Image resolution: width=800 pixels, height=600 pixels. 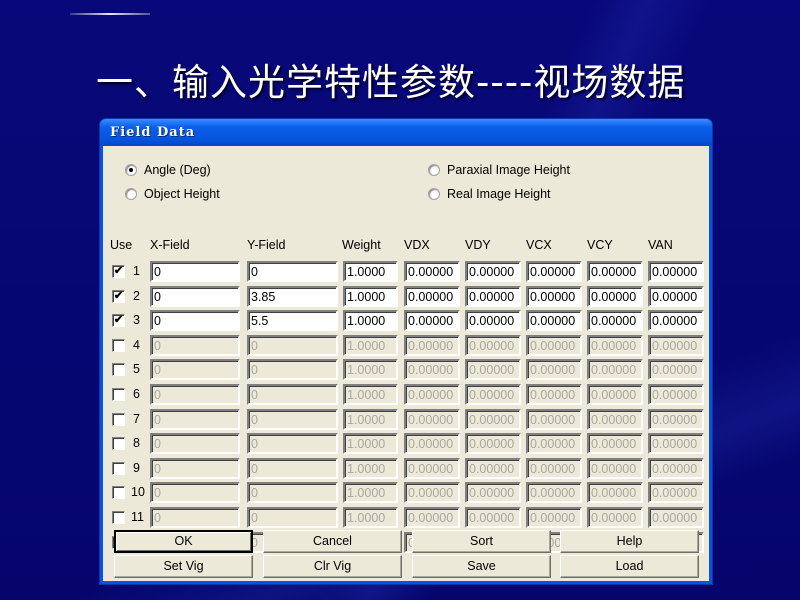 I want to click on radio-angle: Angle (Deg), so click(x=168, y=170).